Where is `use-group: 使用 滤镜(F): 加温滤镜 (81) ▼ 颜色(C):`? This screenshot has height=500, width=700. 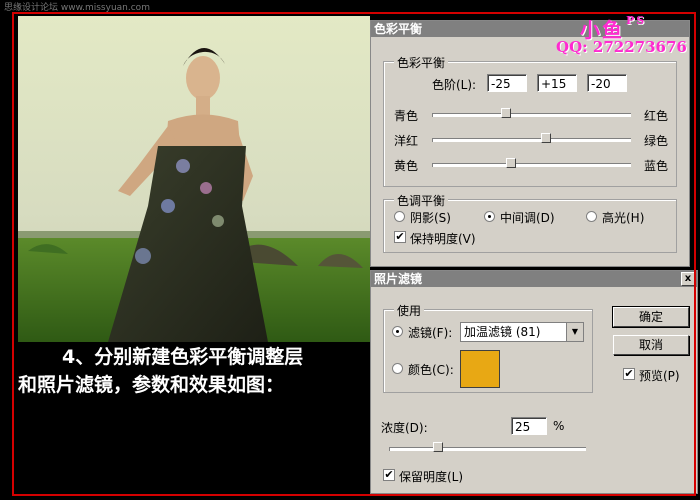
use-group: 使用 滤镜(F): 加温滤镜 (81) ▼ 颜色(C): is located at coordinates (488, 347).